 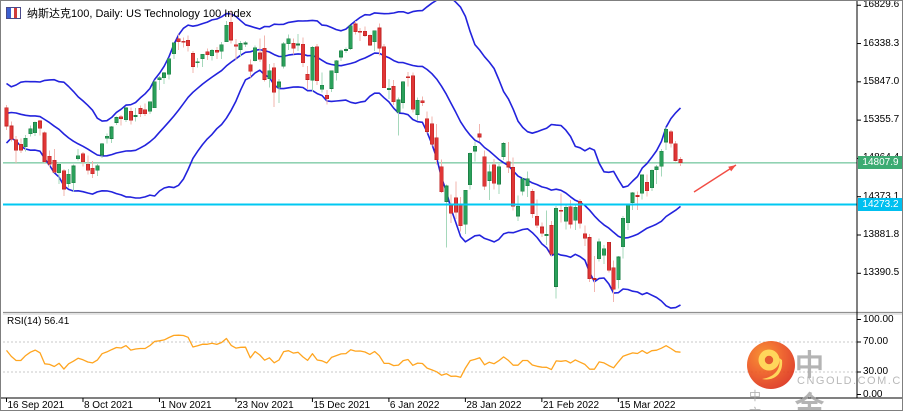 What do you see at coordinates (881, 234) in the screenshot?
I see `price-axis-label: 13881.8` at bounding box center [881, 234].